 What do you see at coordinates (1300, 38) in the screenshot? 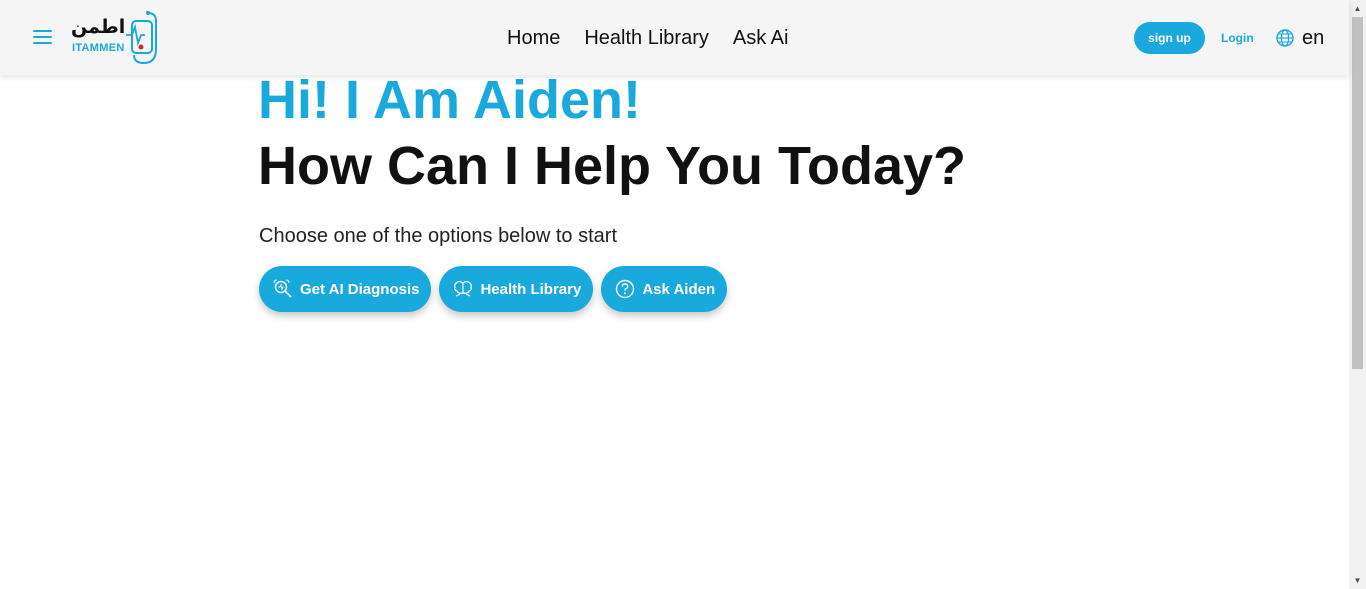
I see `language-selector: en` at bounding box center [1300, 38].